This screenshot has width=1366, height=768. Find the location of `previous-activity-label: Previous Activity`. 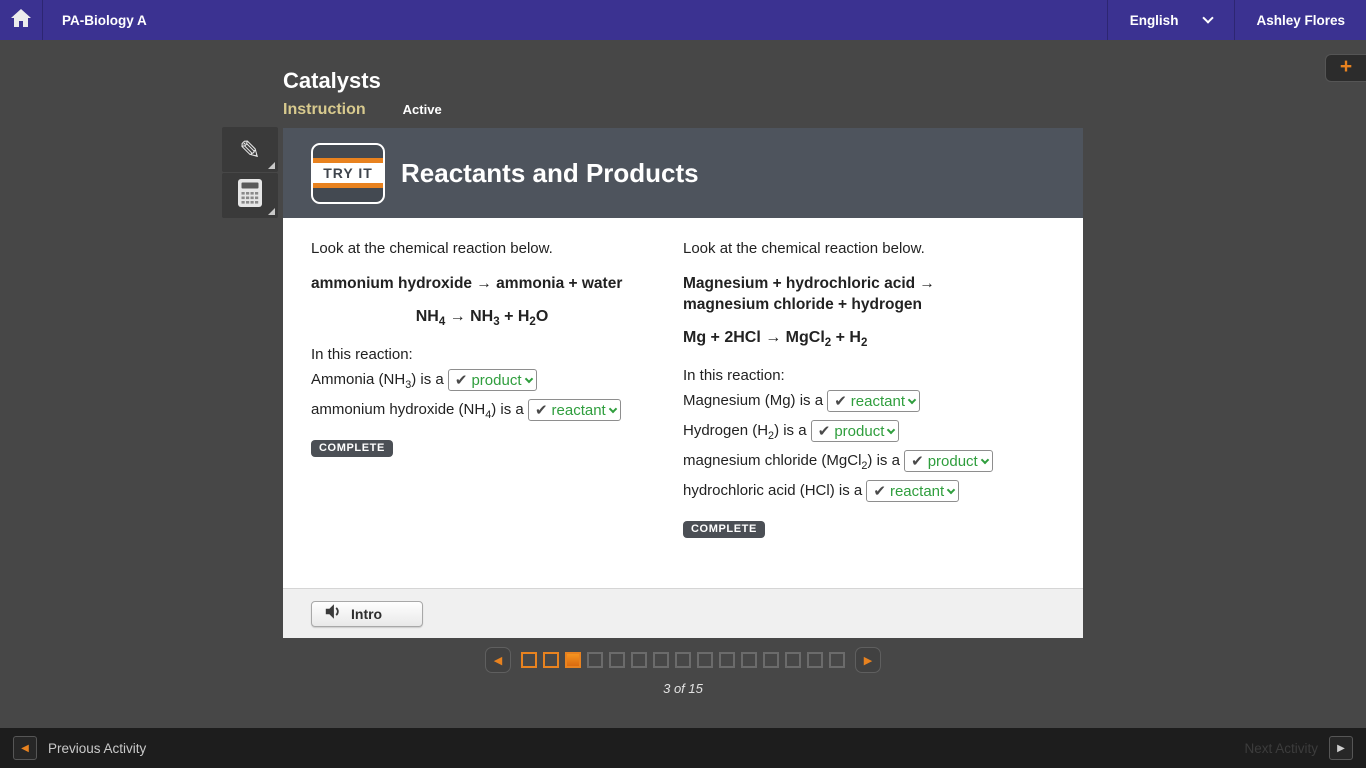

previous-activity-label: Previous Activity is located at coordinates (97, 748).